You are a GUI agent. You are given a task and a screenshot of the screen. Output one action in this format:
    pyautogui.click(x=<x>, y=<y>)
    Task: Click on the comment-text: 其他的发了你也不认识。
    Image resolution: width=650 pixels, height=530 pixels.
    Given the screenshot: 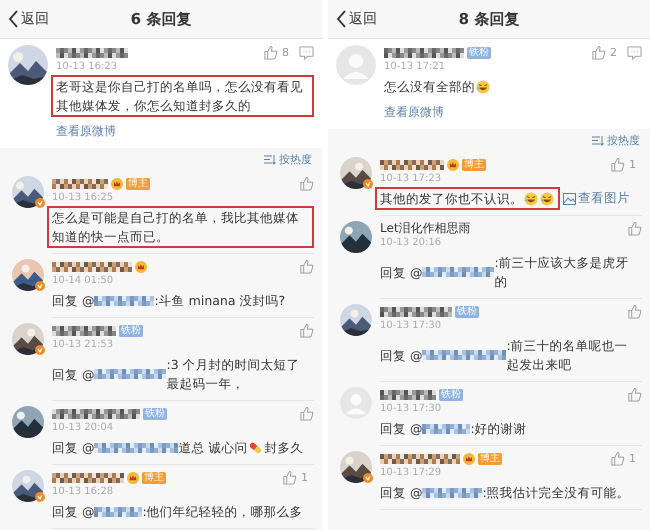 What is the action you would take?
    pyautogui.click(x=451, y=199)
    